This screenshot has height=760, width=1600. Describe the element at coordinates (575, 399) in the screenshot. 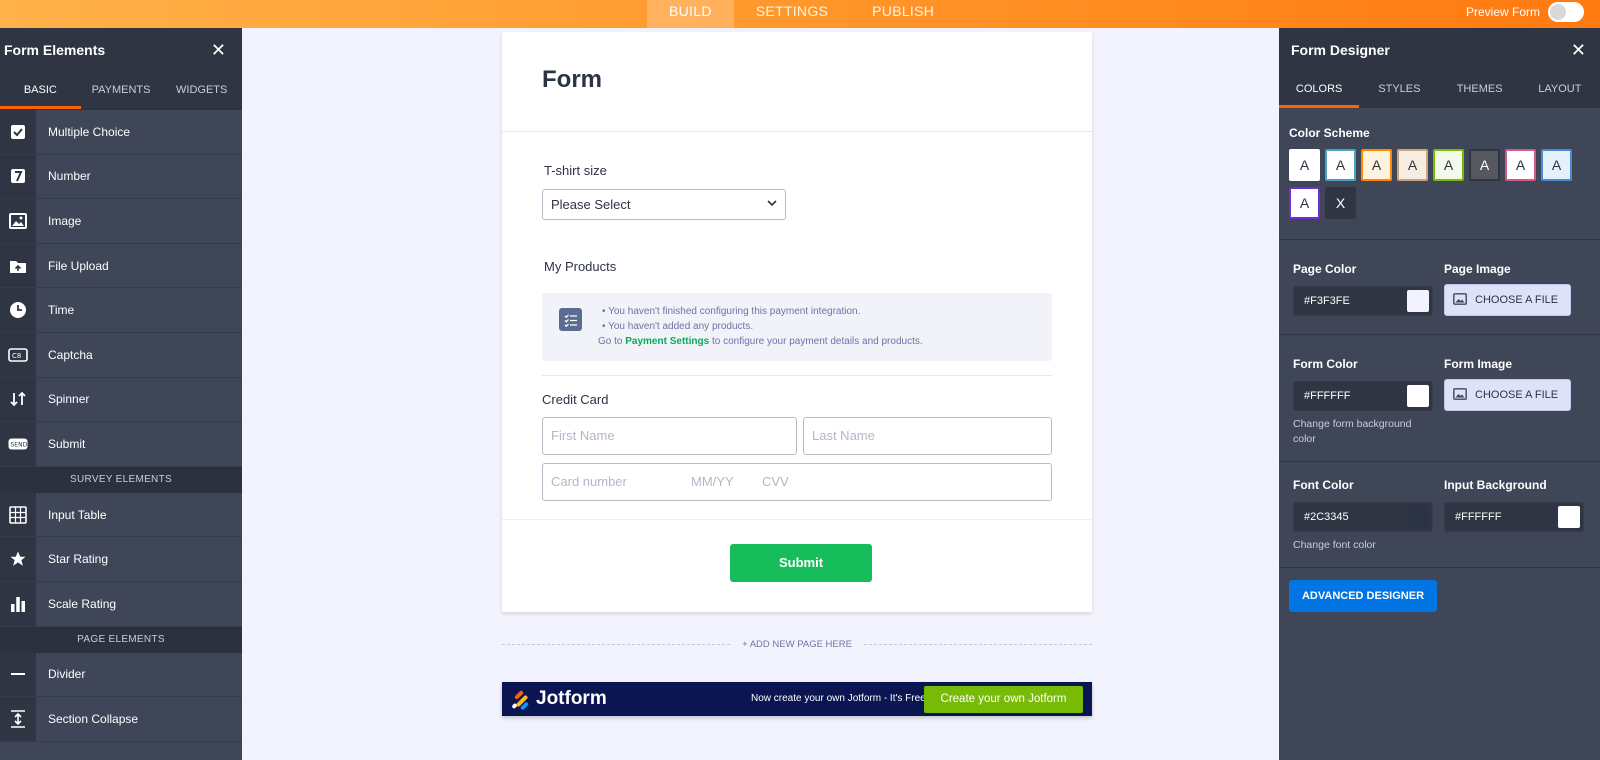

I see `credit-card-label: Credit Card` at that location.